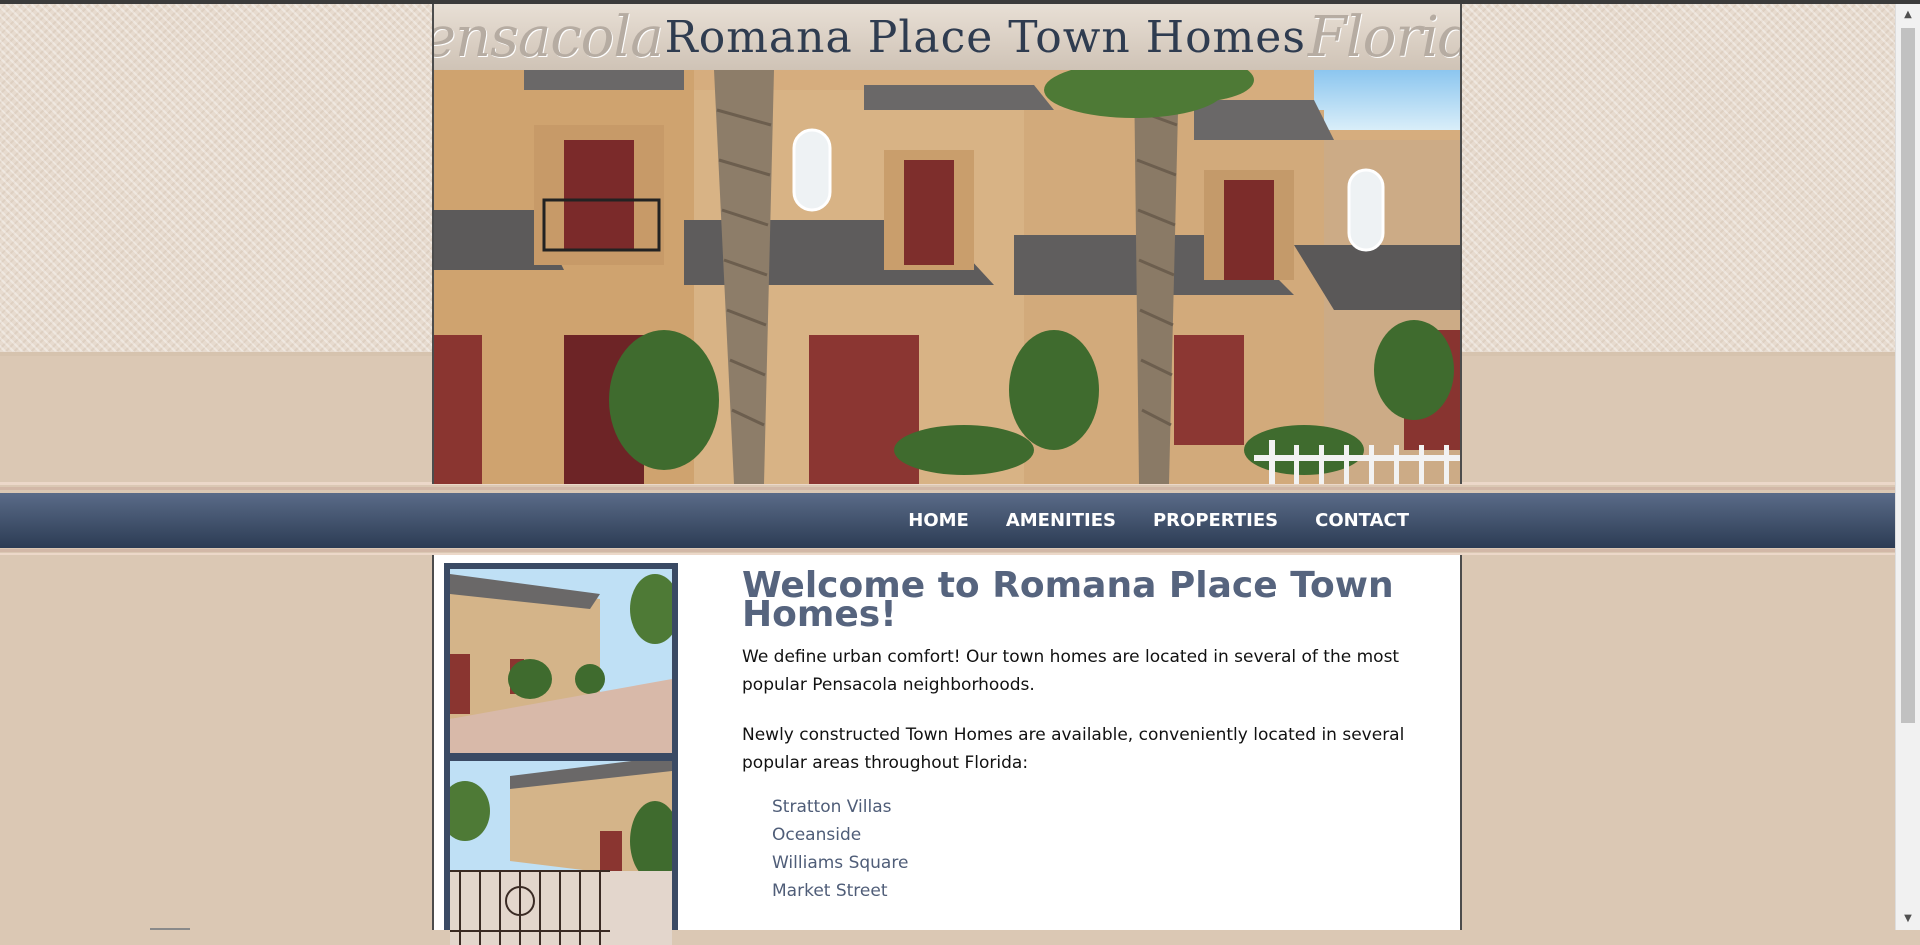  What do you see at coordinates (1383, 37) in the screenshot?
I see `title-right-script: Florida` at bounding box center [1383, 37].